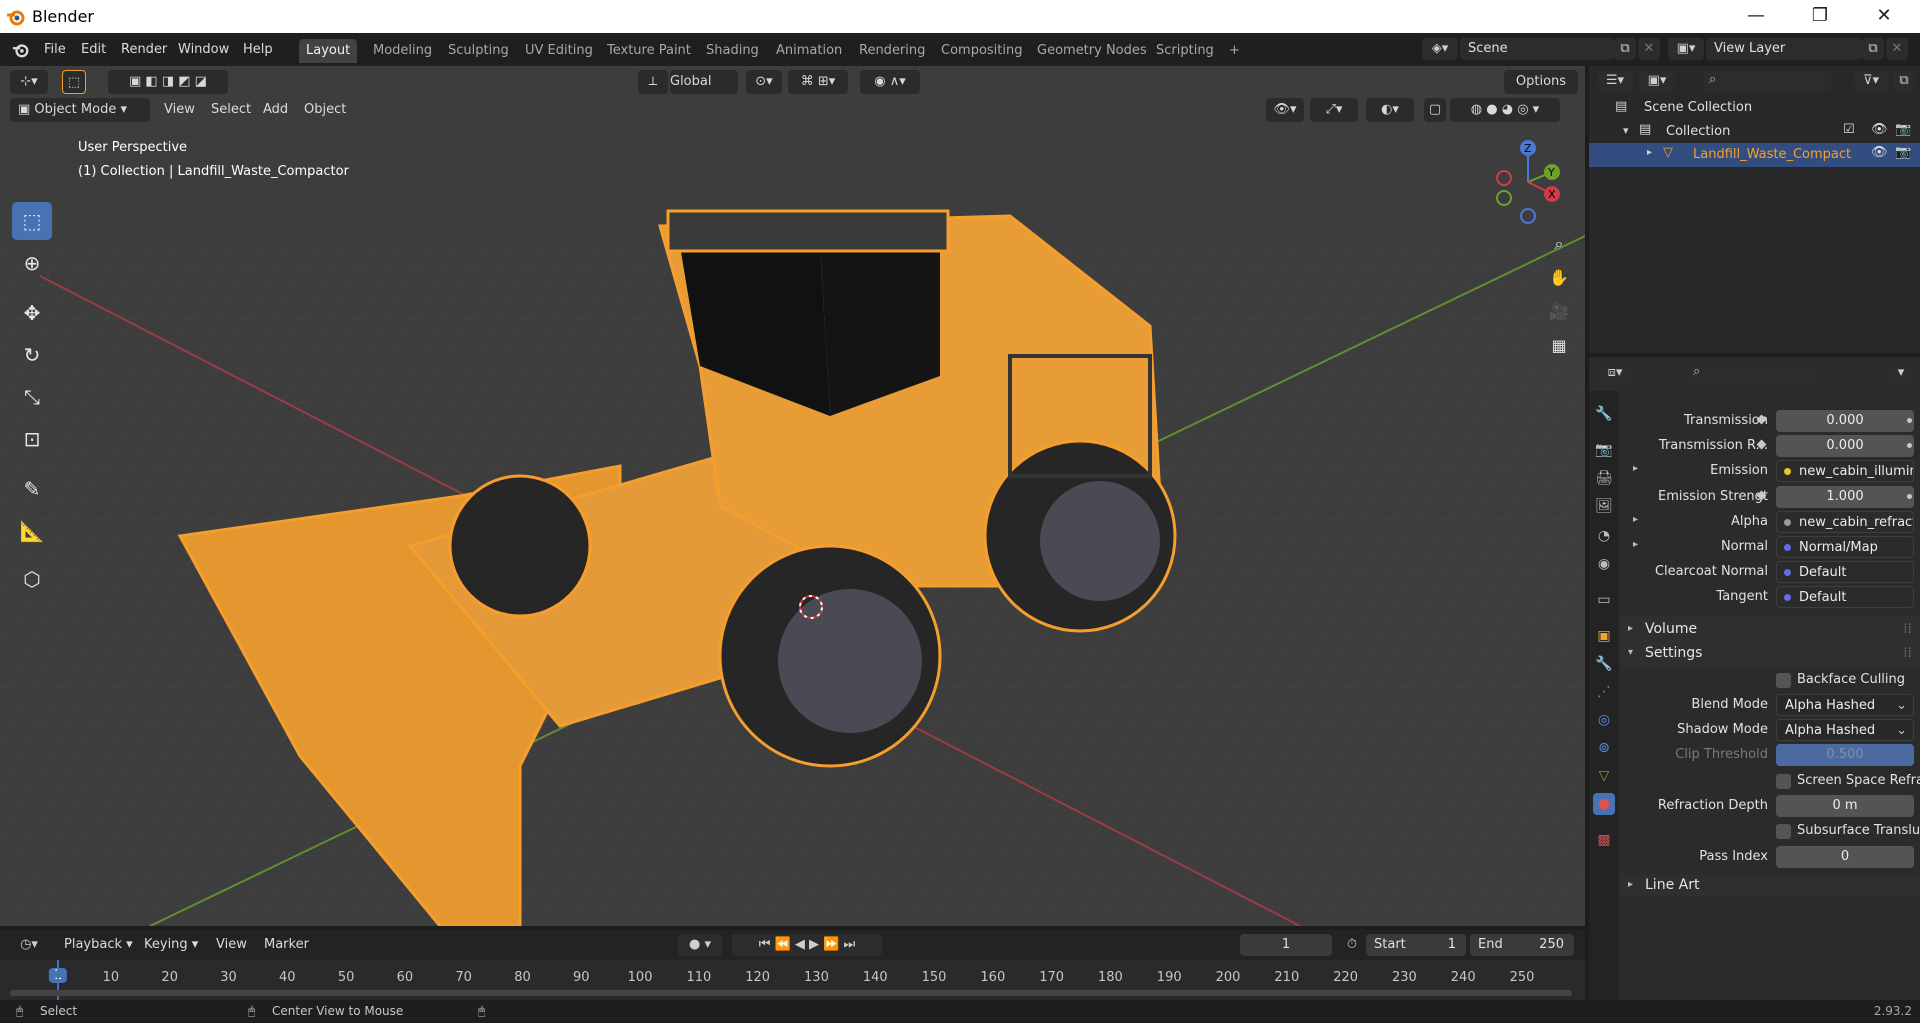 Image resolution: width=1920 pixels, height=1023 pixels. What do you see at coordinates (1604, 536) in the screenshot?
I see `scene-properties-icon: ◔` at bounding box center [1604, 536].